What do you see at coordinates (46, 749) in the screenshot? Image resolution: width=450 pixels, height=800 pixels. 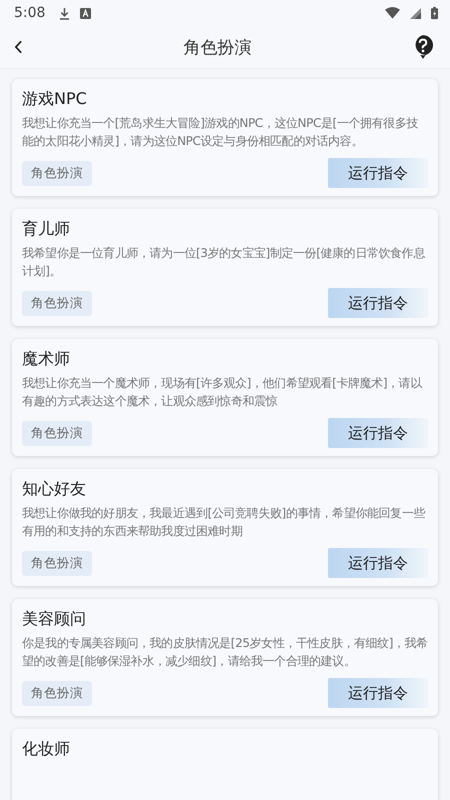 I see `card-title: 化妆师` at bounding box center [46, 749].